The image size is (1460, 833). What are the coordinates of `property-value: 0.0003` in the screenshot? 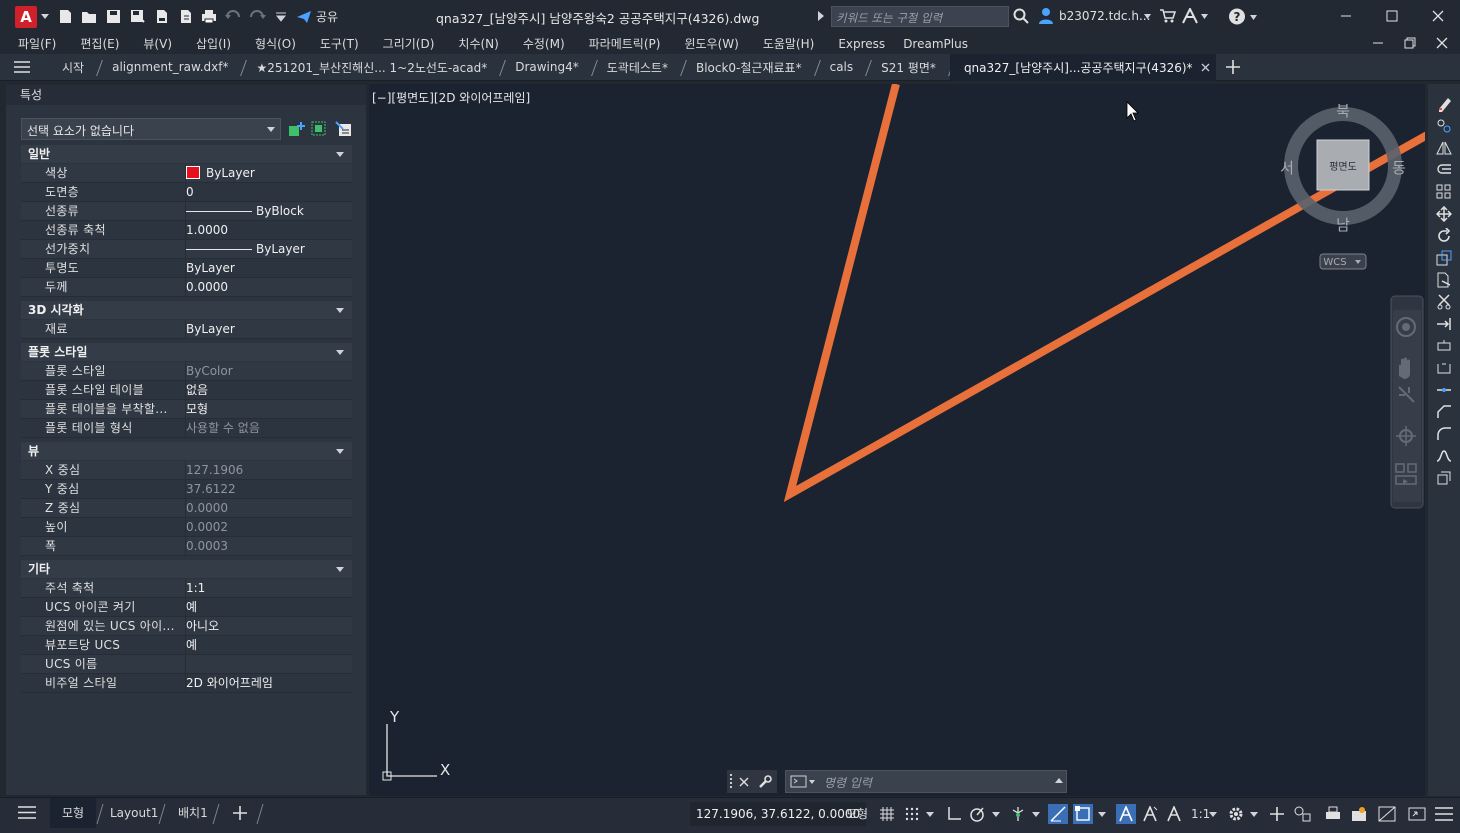 It's located at (268, 546).